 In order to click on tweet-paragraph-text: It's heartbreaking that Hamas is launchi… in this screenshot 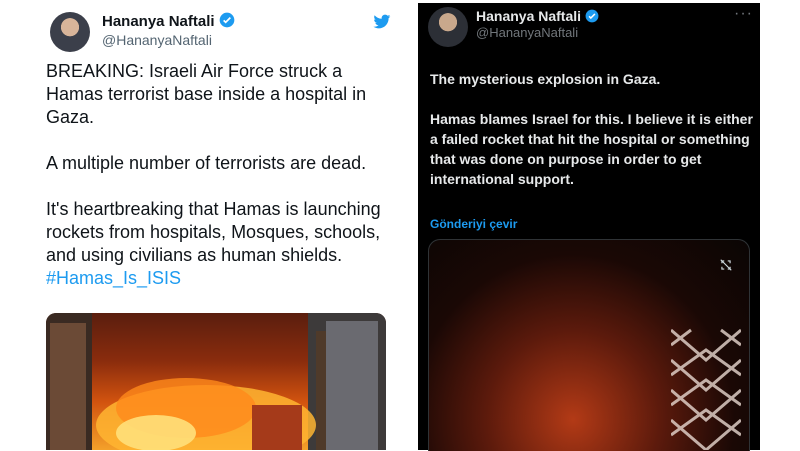, I will do `click(213, 232)`.